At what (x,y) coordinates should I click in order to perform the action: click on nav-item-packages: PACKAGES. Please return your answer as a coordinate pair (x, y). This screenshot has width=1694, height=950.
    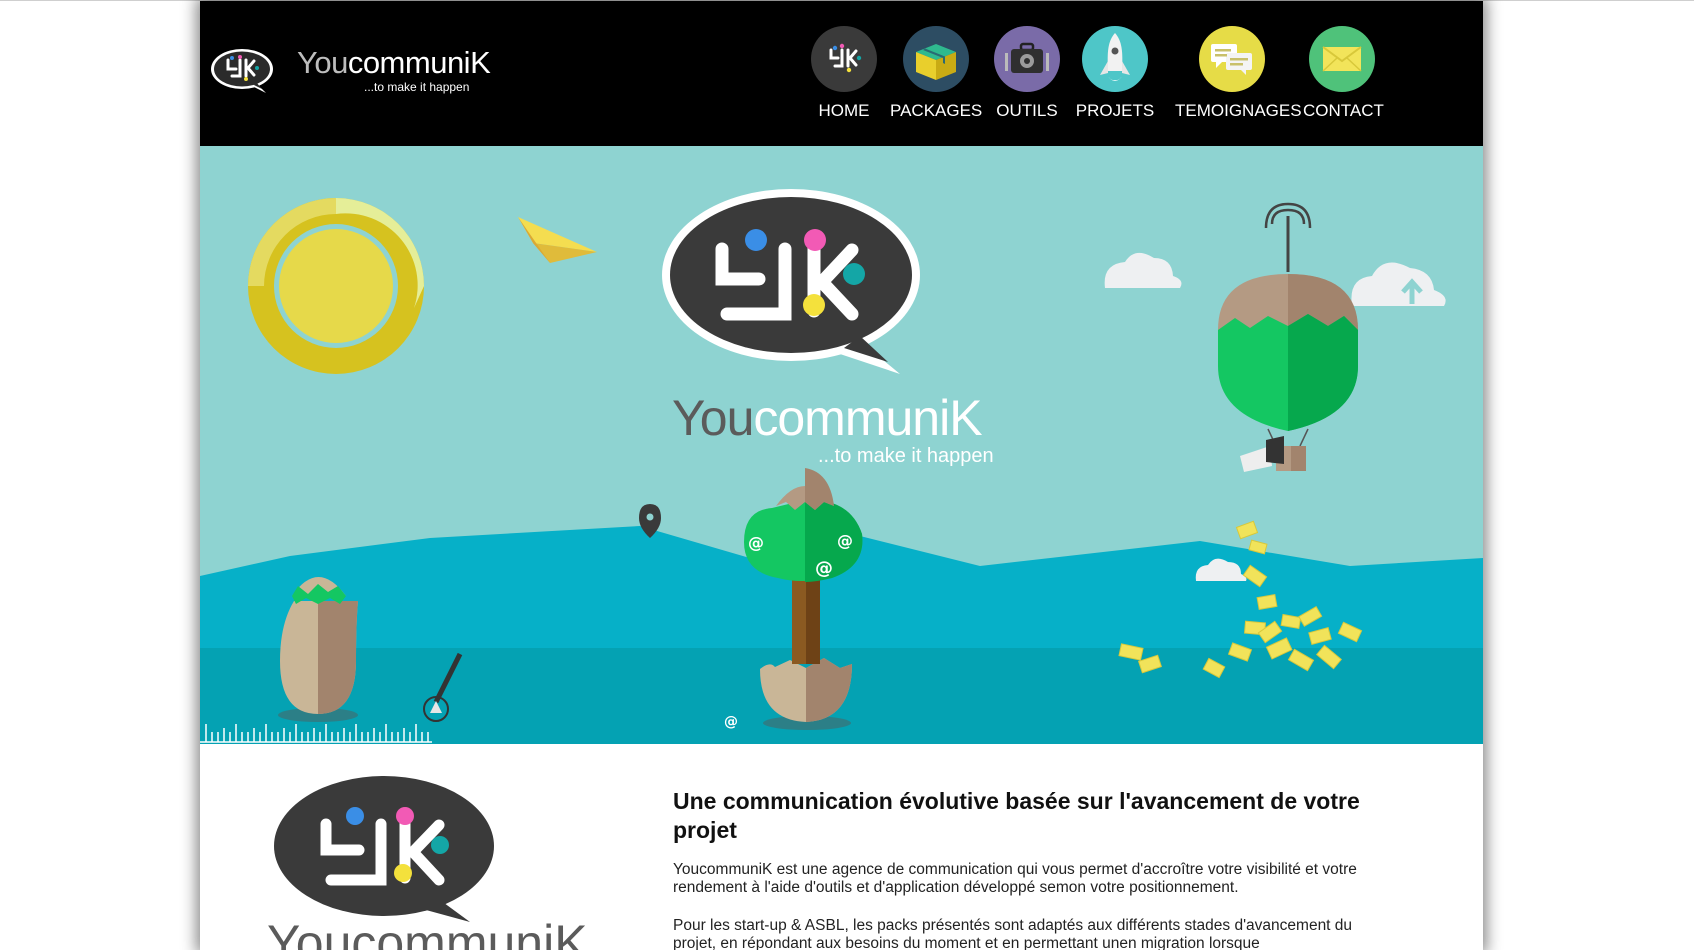
    Looking at the image, I should click on (936, 73).